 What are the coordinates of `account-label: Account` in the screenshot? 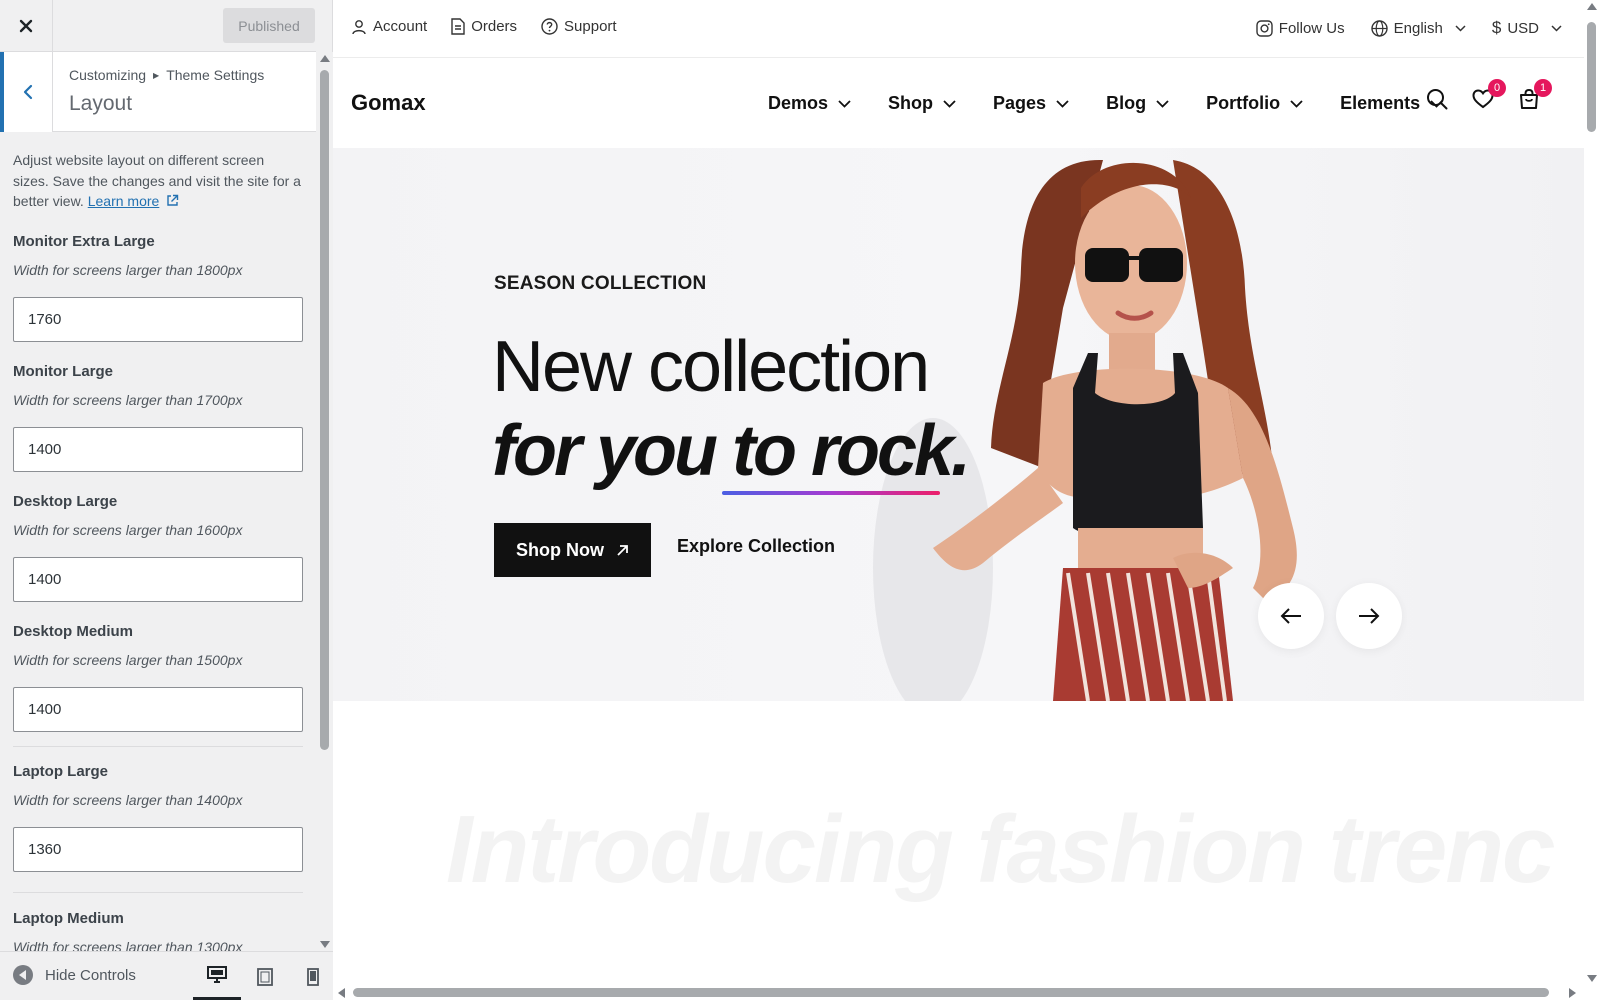 It's located at (400, 26).